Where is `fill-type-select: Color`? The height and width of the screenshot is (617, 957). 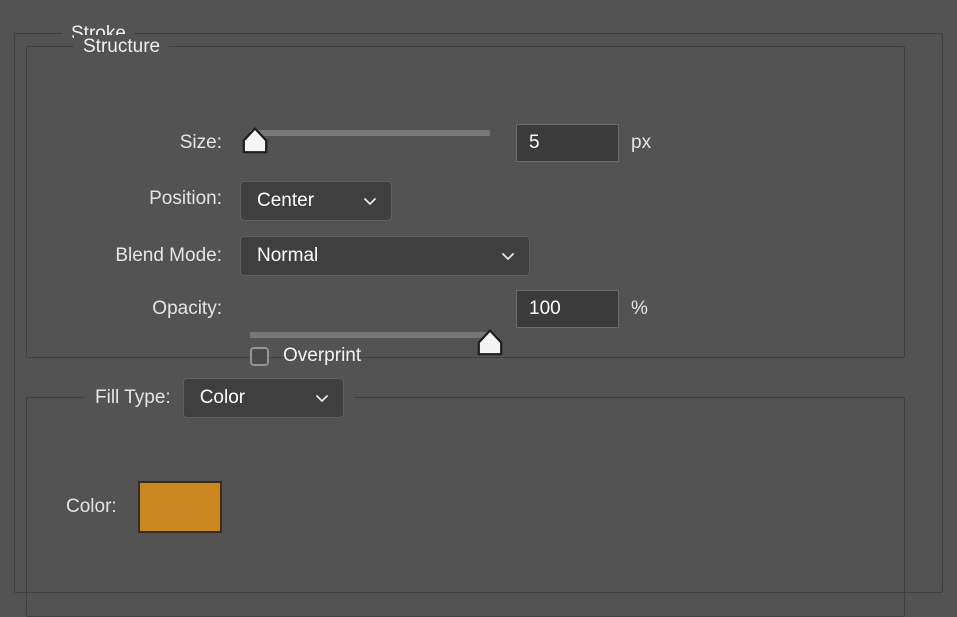
fill-type-select: Color is located at coordinates (263, 398).